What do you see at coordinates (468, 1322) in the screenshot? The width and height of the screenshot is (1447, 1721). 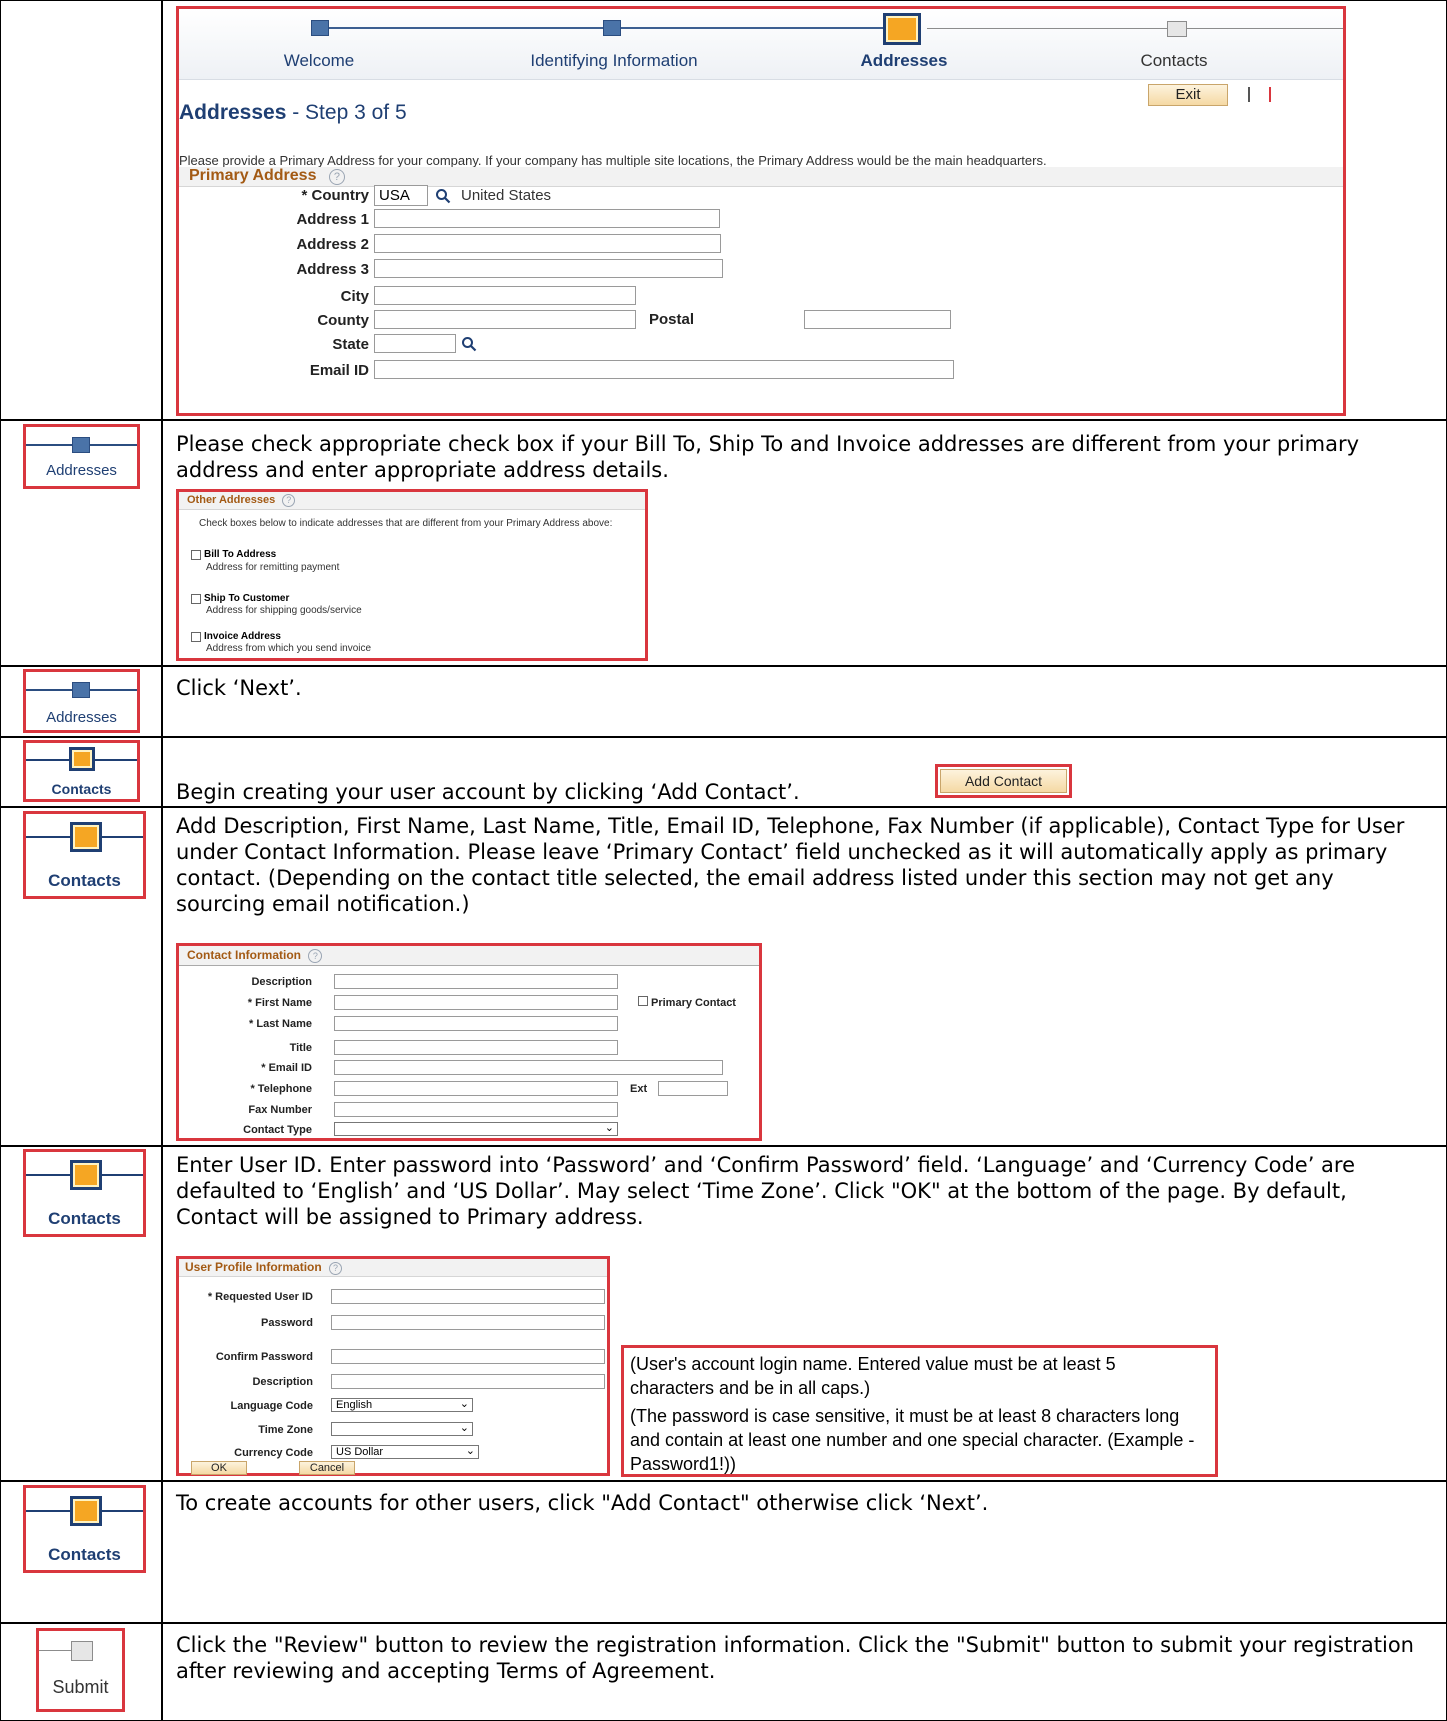 I see `password-input` at bounding box center [468, 1322].